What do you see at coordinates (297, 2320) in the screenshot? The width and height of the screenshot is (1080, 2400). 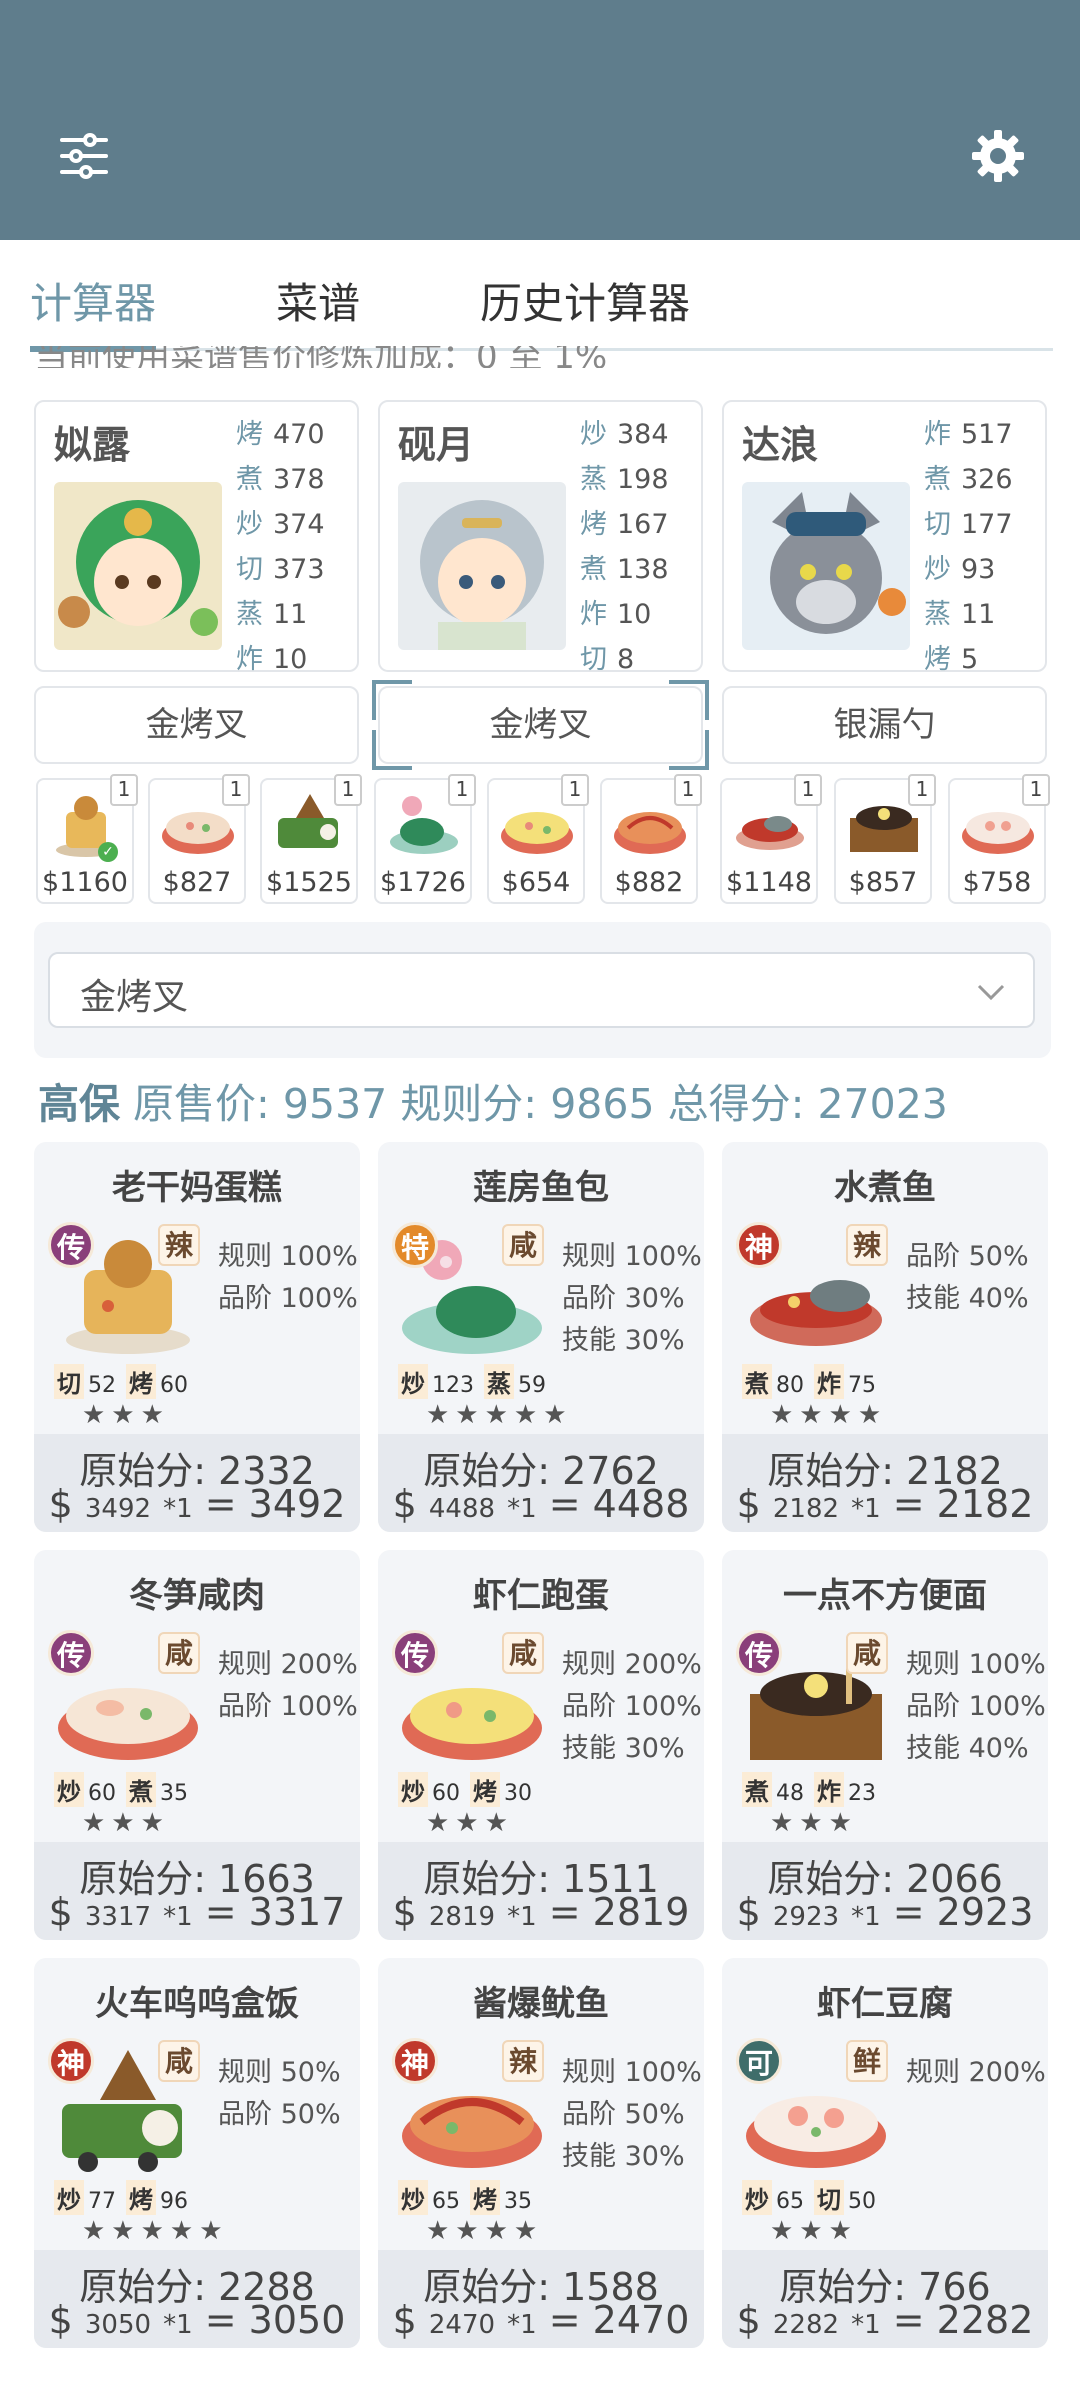 I see `total-price: 3050` at bounding box center [297, 2320].